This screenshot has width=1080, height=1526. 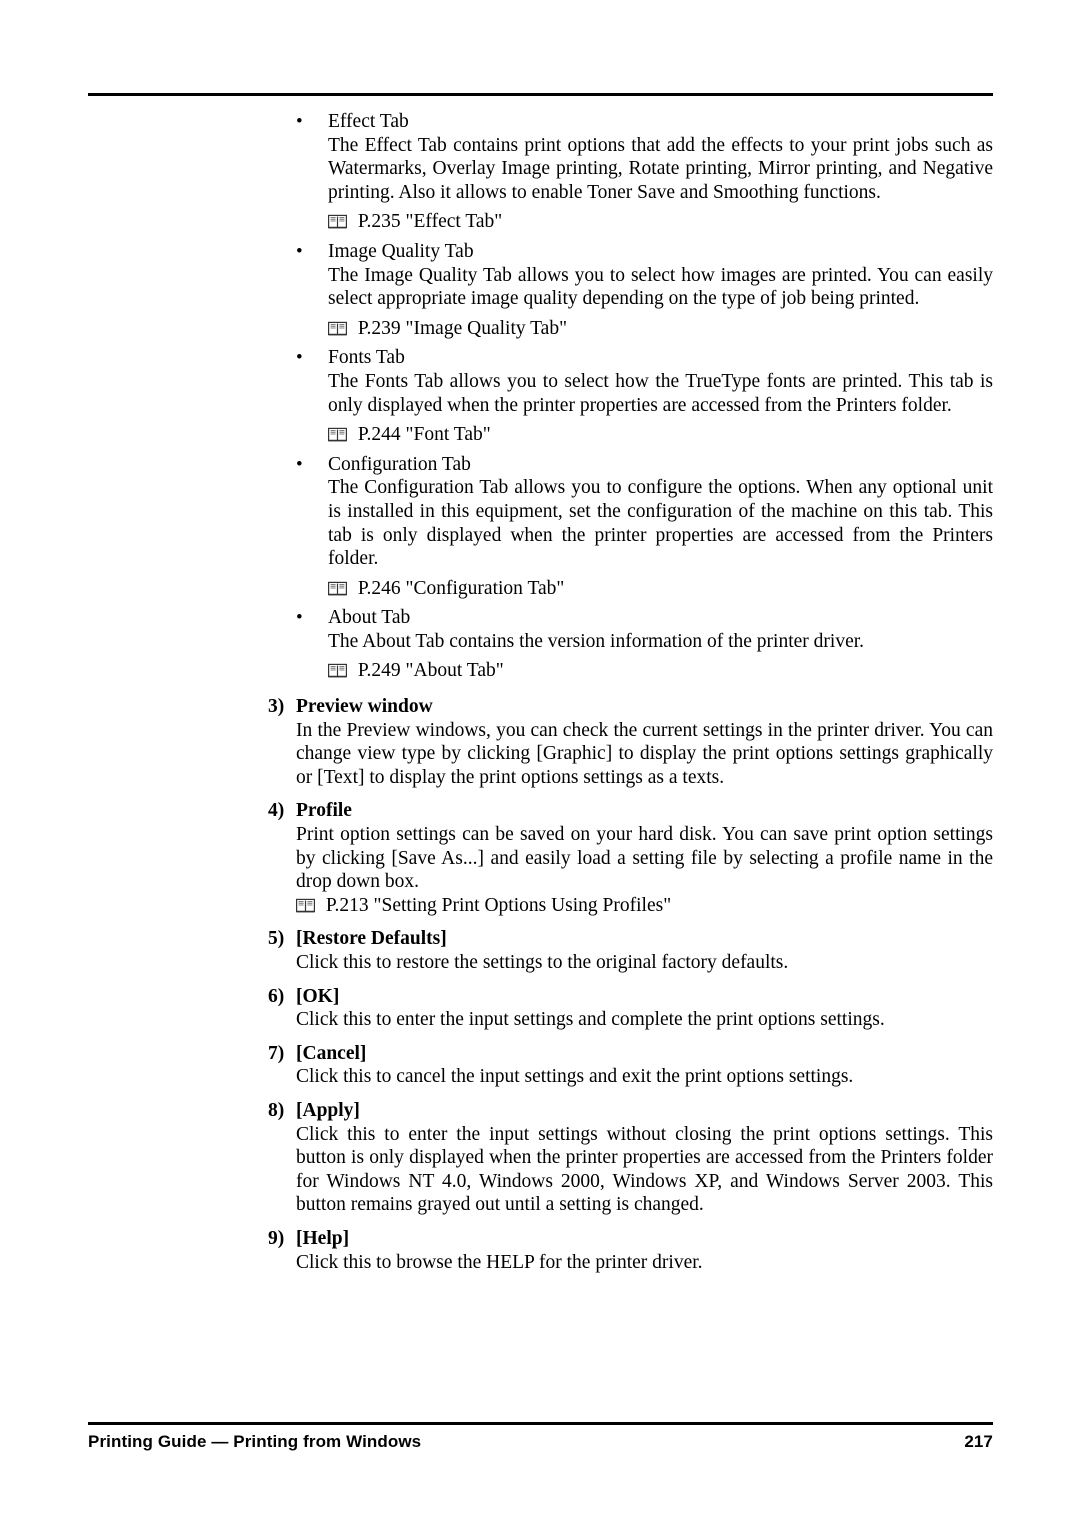 What do you see at coordinates (318, 996) in the screenshot?
I see `section-heading-label: [OK]` at bounding box center [318, 996].